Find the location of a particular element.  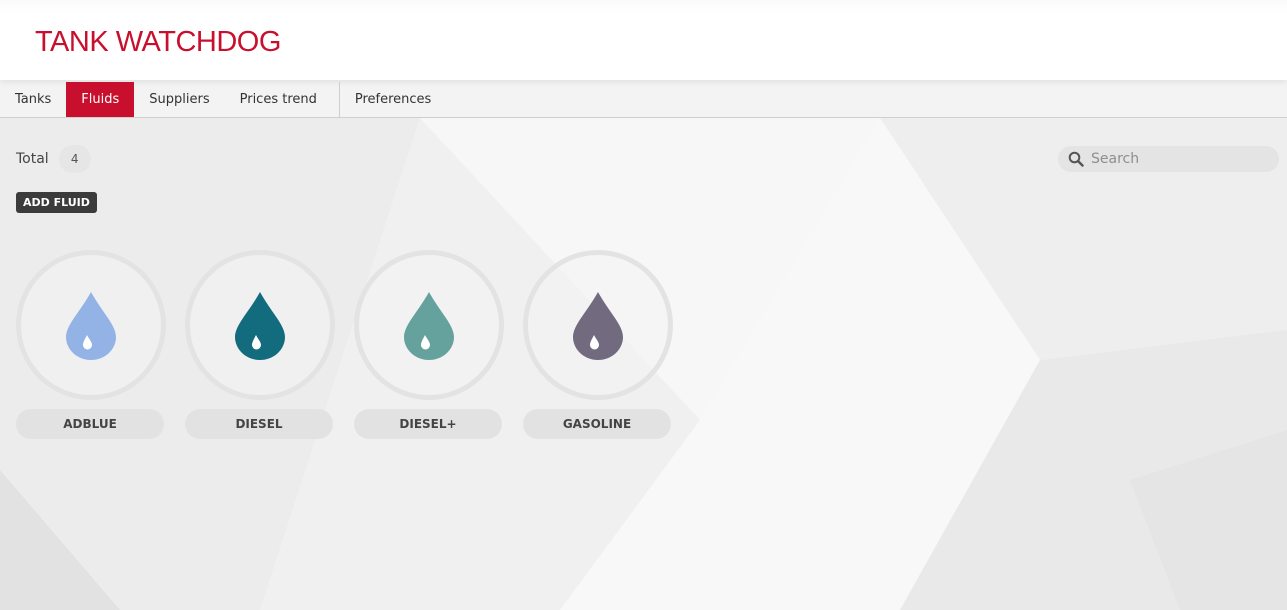

fluid-card-gasoline: GASOLINE is located at coordinates (598, 345).